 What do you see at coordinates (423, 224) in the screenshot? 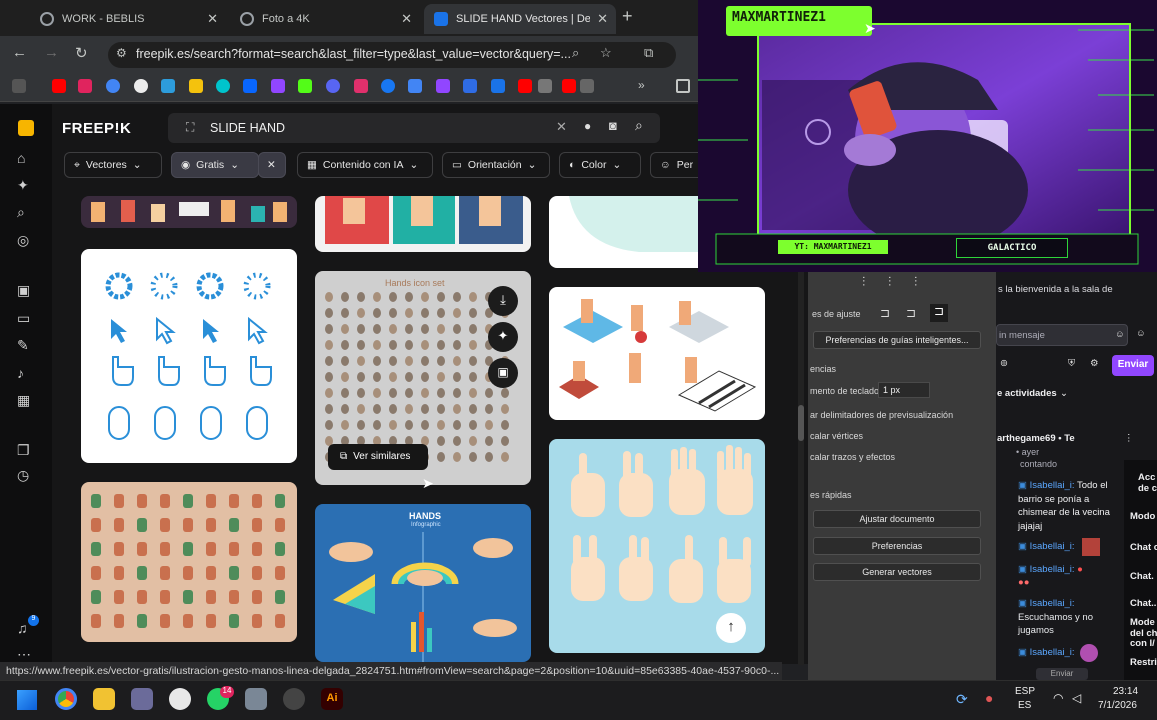
I see `result-card-thumbs` at bounding box center [423, 224].